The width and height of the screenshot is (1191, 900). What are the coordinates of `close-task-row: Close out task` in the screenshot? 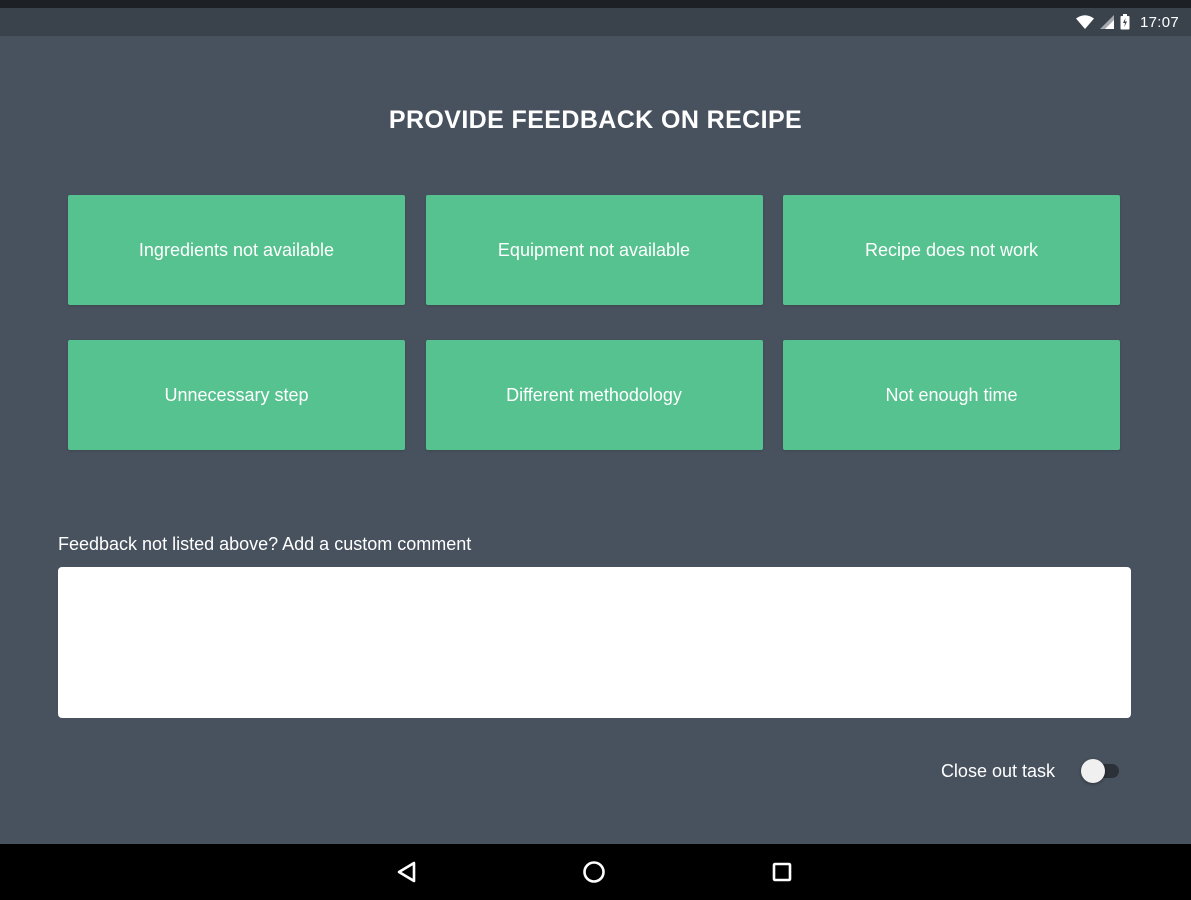 It's located at (1030, 771).